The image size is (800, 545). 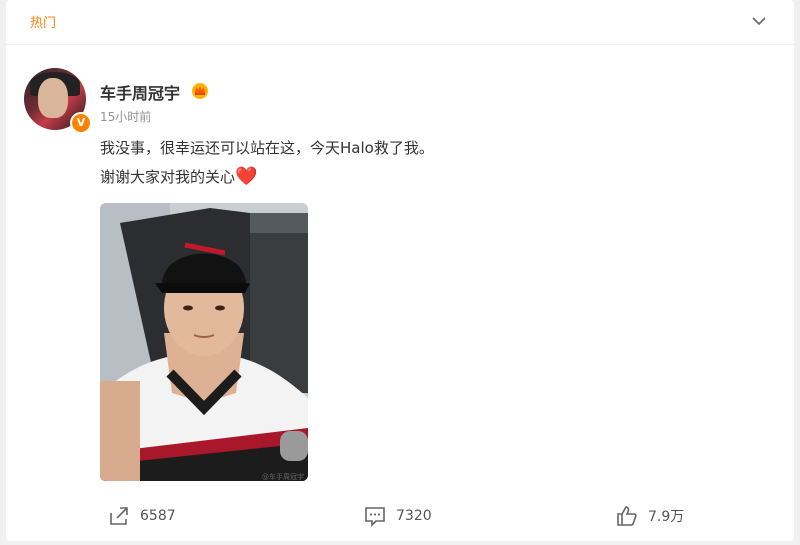 What do you see at coordinates (283, 477) in the screenshot?
I see `photo-watermark: @车手周冠宇` at bounding box center [283, 477].